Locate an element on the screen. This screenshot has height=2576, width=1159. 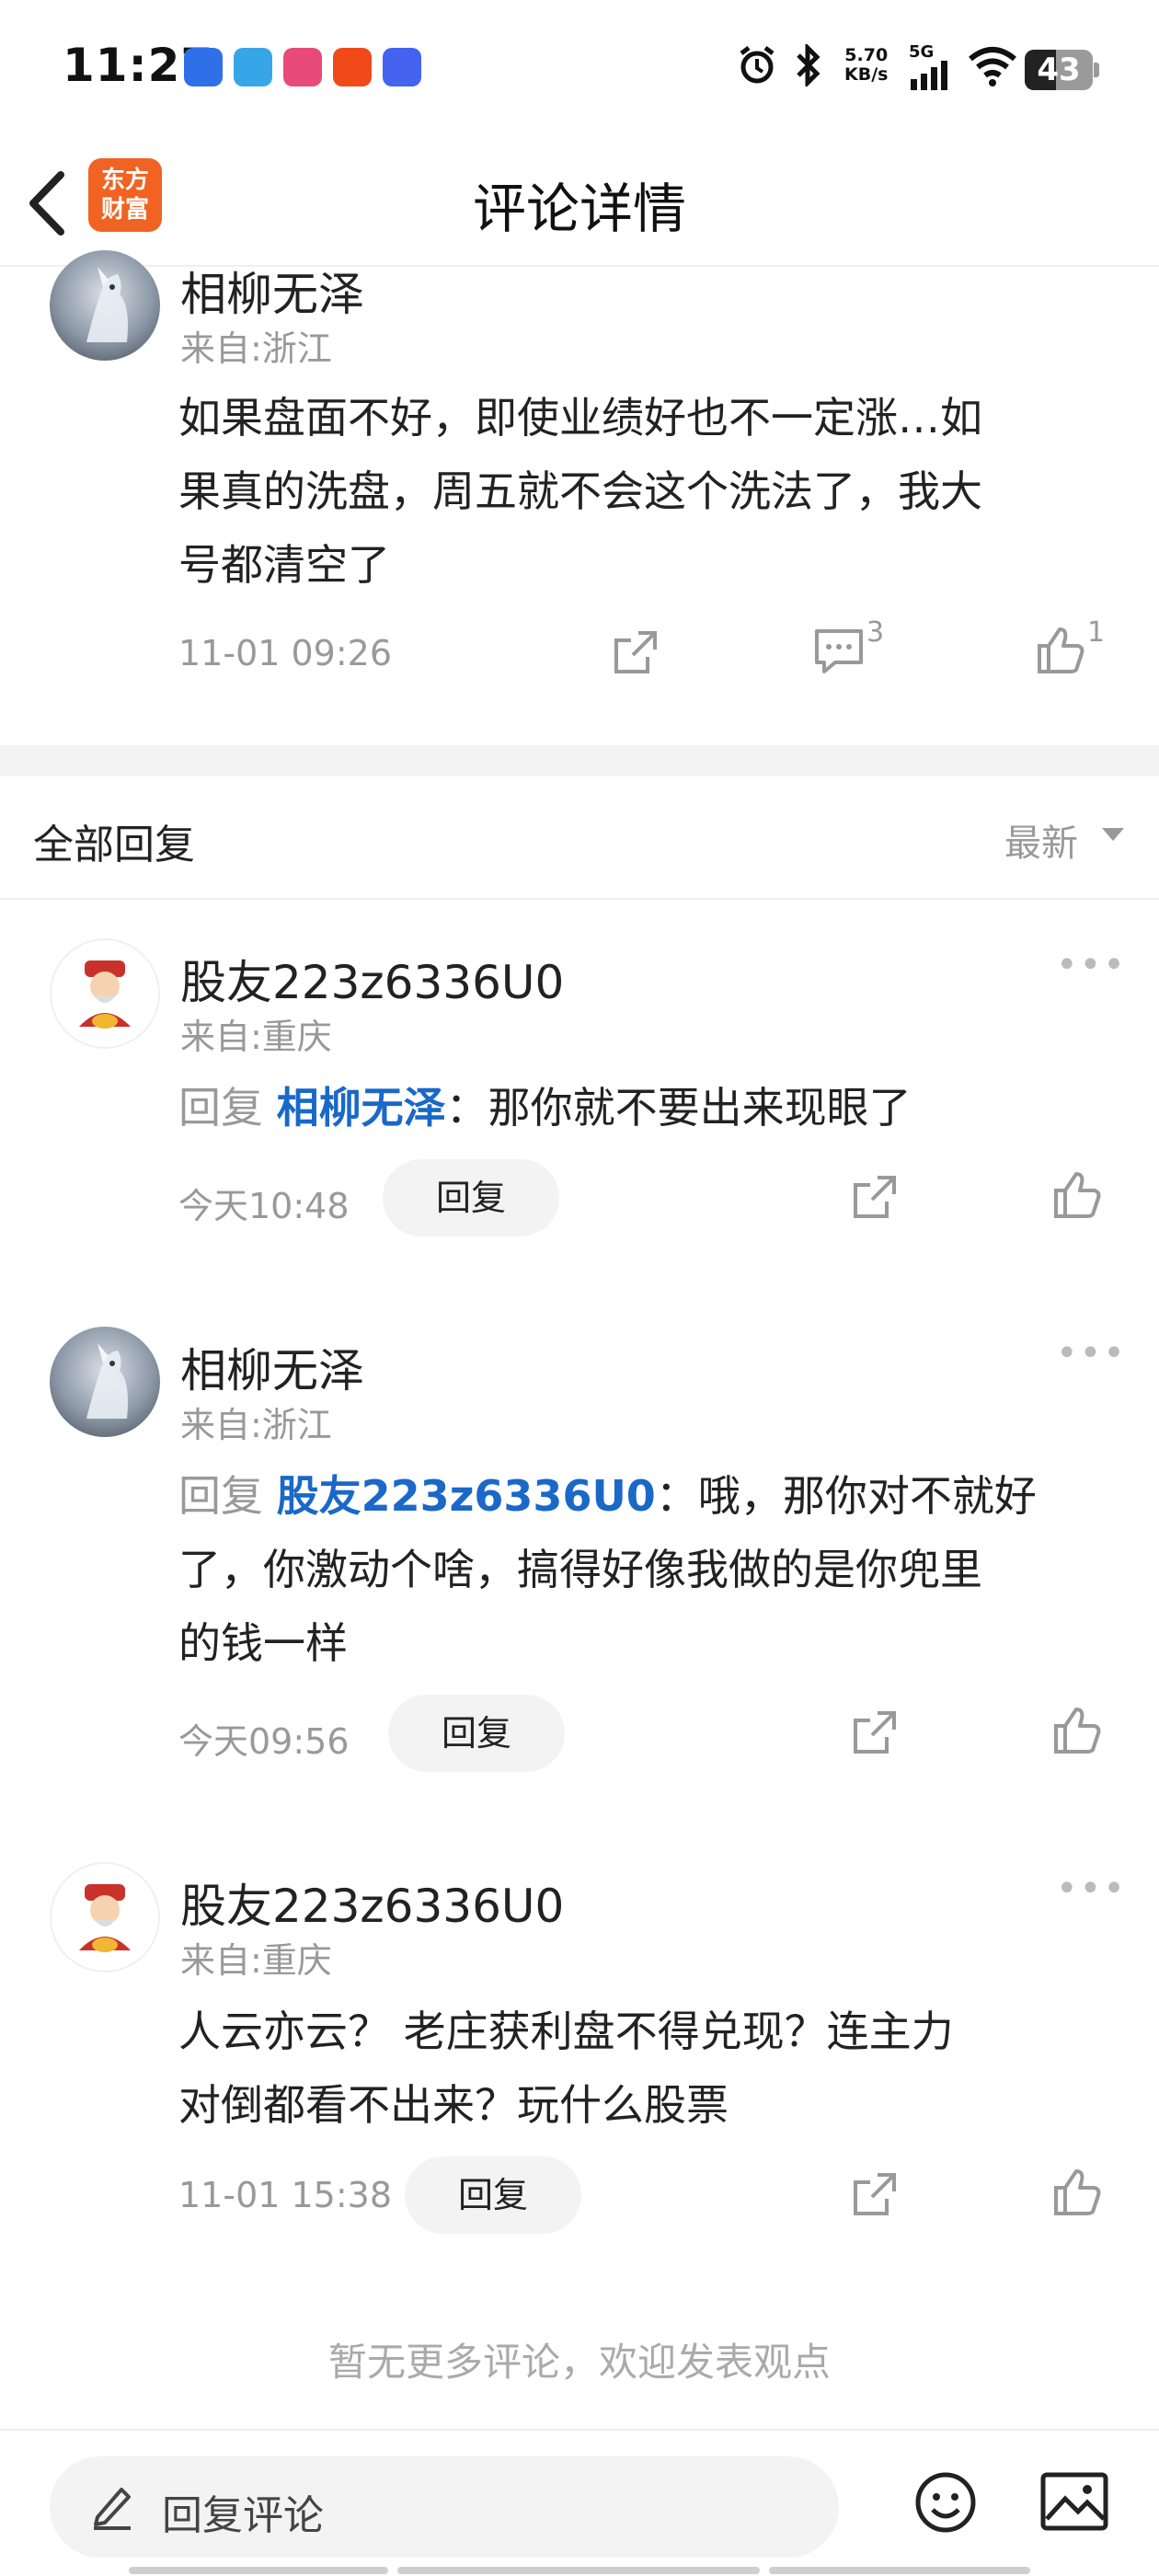
bottom-bar: 回复评论 is located at coordinates (579, 2502).